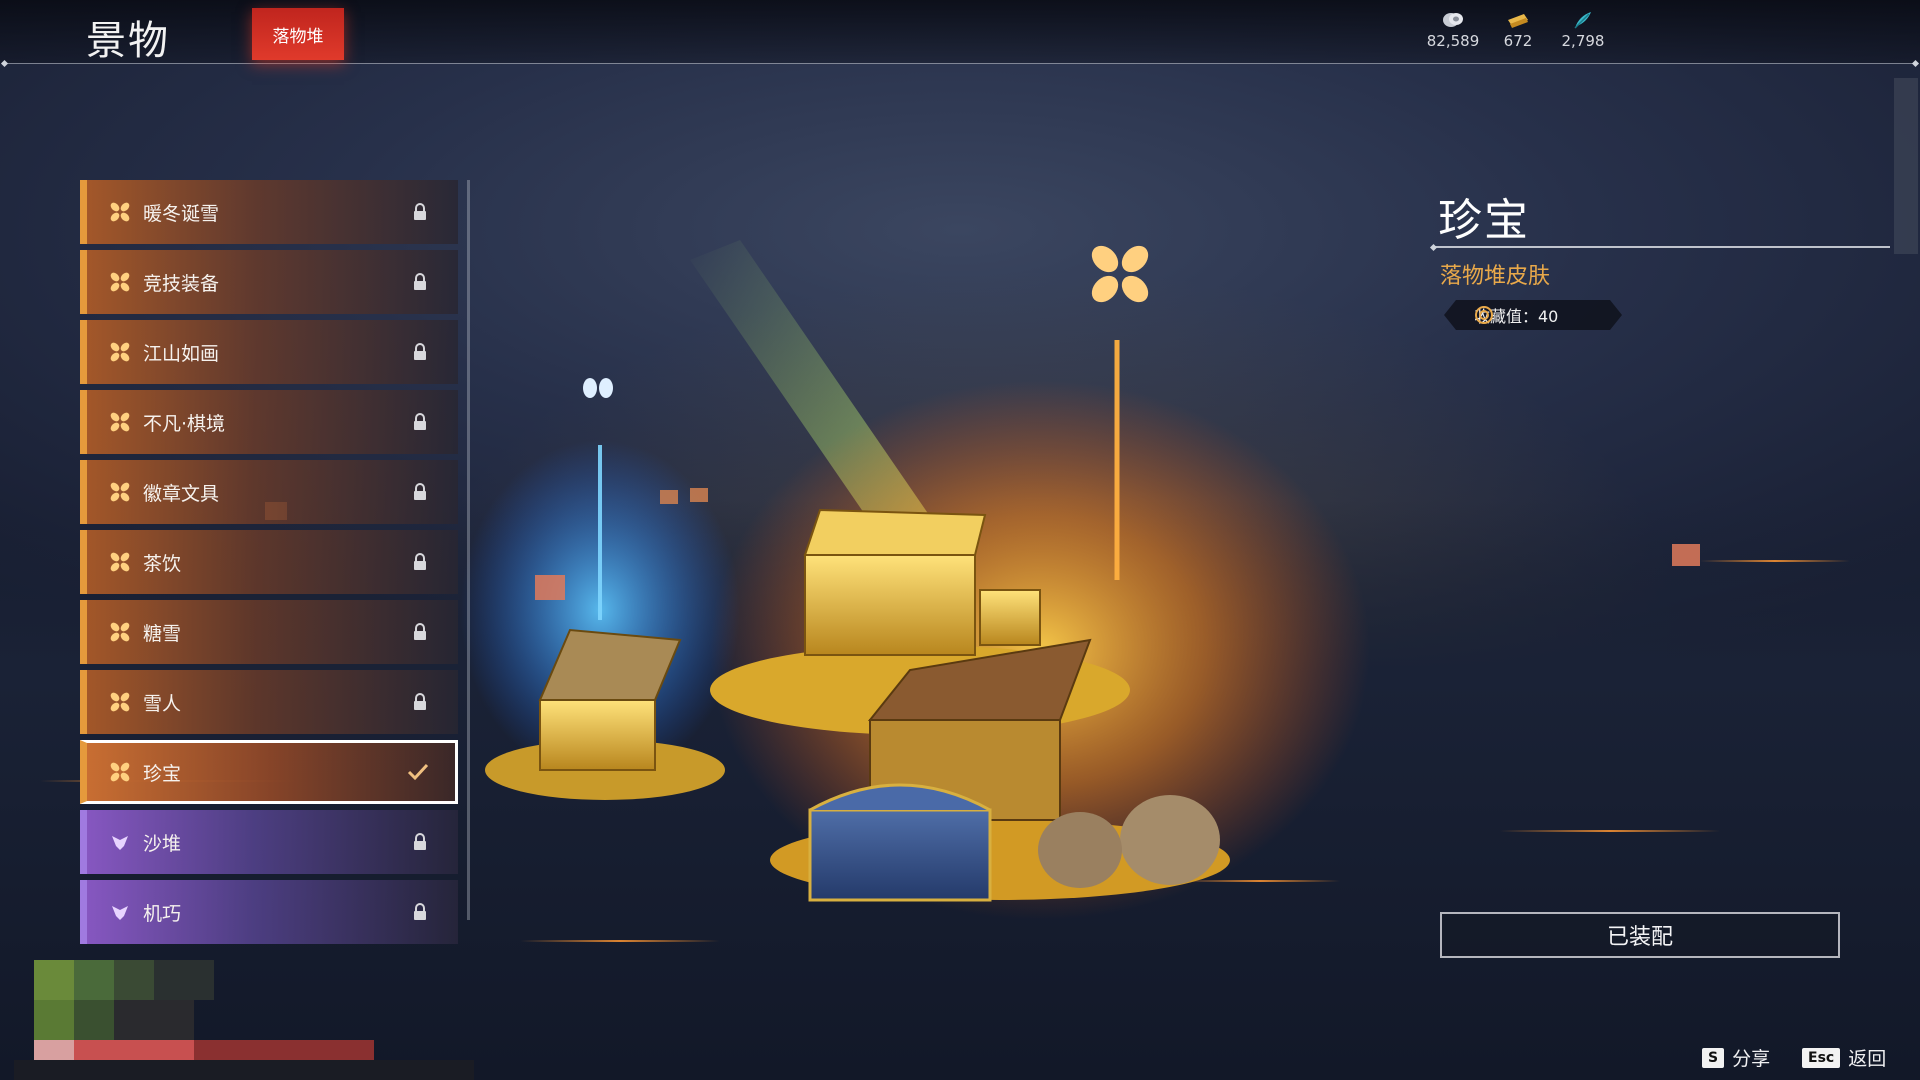  What do you see at coordinates (1906, 166) in the screenshot?
I see `right-scrollbar` at bounding box center [1906, 166].